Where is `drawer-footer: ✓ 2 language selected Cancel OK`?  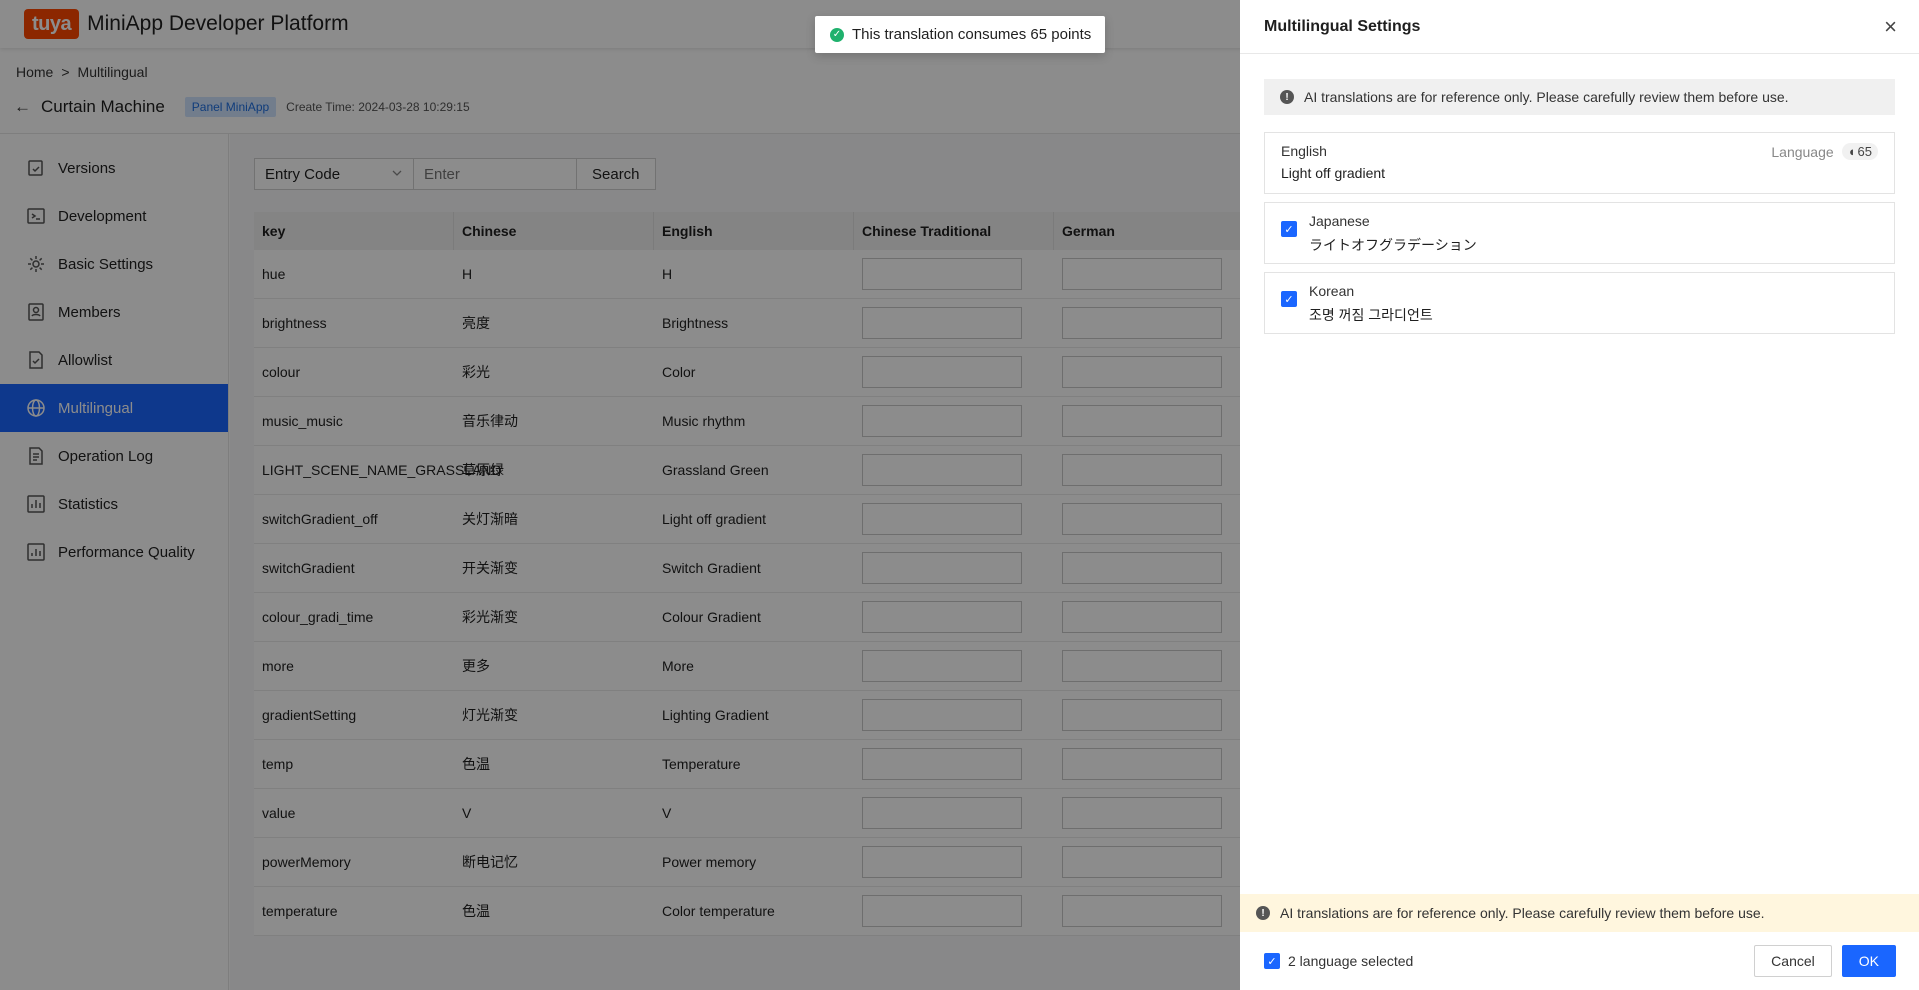 drawer-footer: ✓ 2 language selected Cancel OK is located at coordinates (1579, 961).